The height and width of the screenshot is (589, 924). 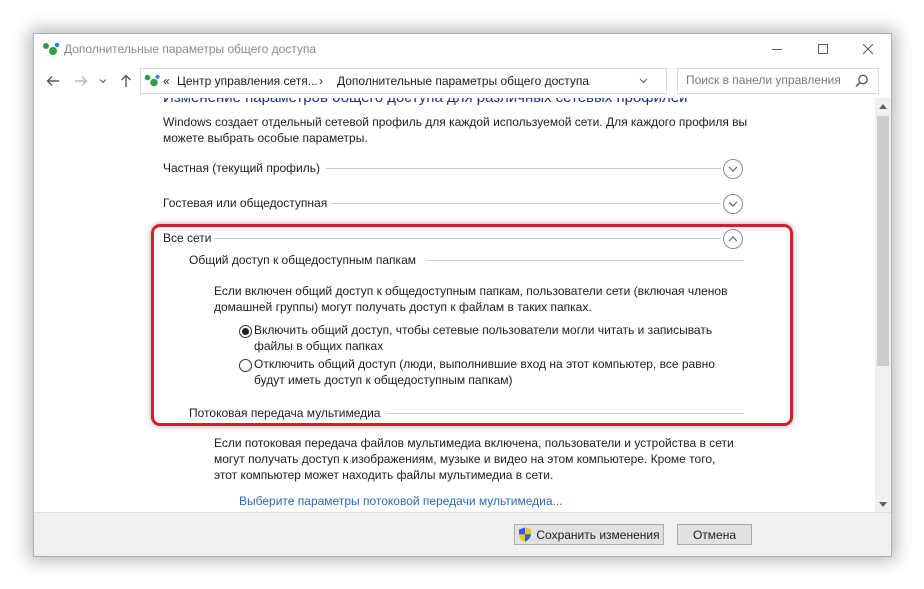 I want to click on title-bar: Дополнительные параметры общего доступа, so click(x=462, y=49).